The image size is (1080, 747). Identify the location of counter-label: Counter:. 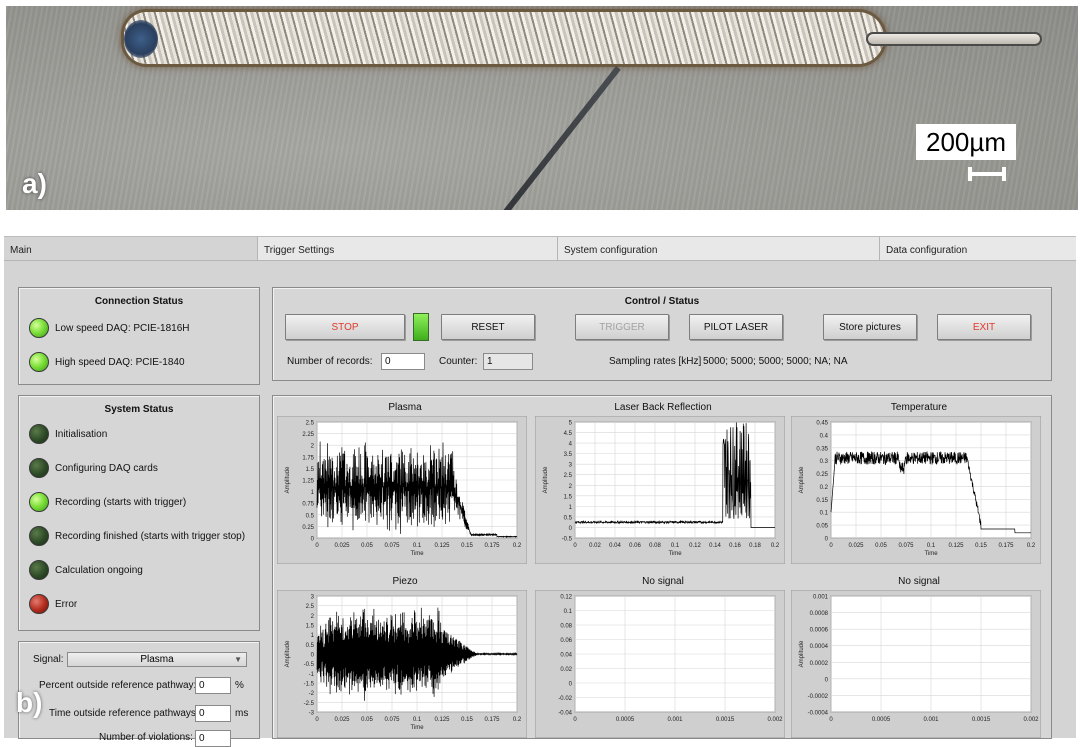
(458, 361).